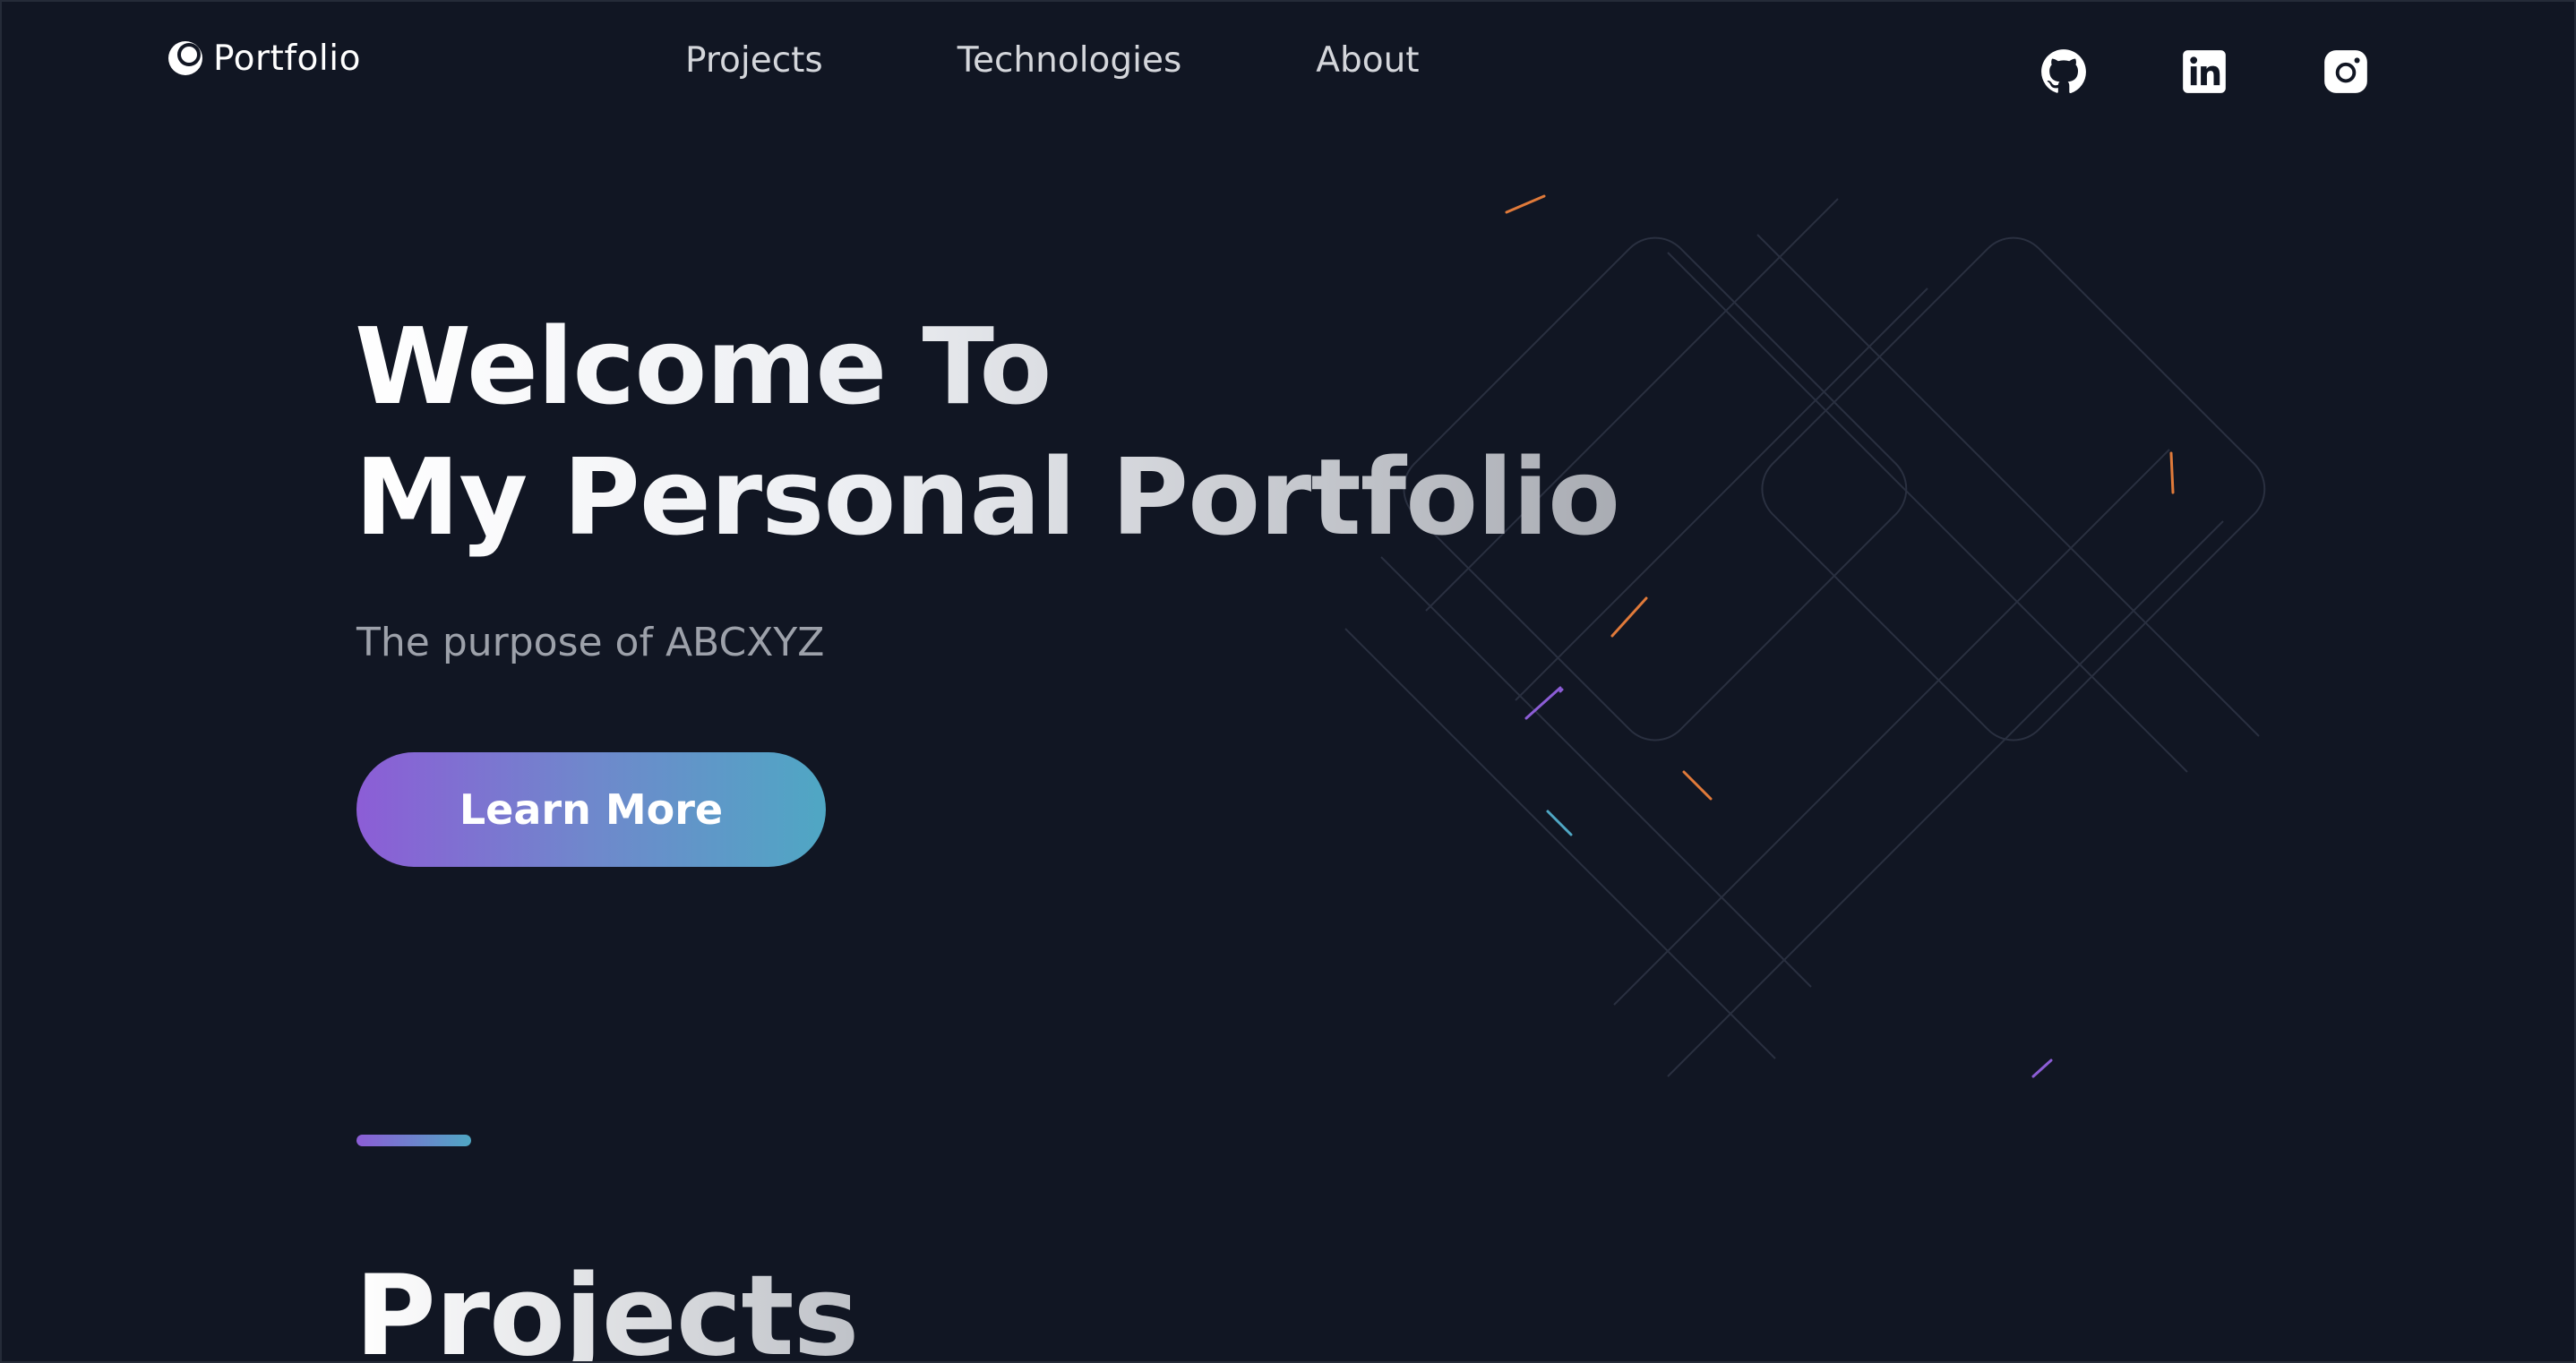 This screenshot has height=1363, width=2576. I want to click on github-icon, so click(2063, 71).